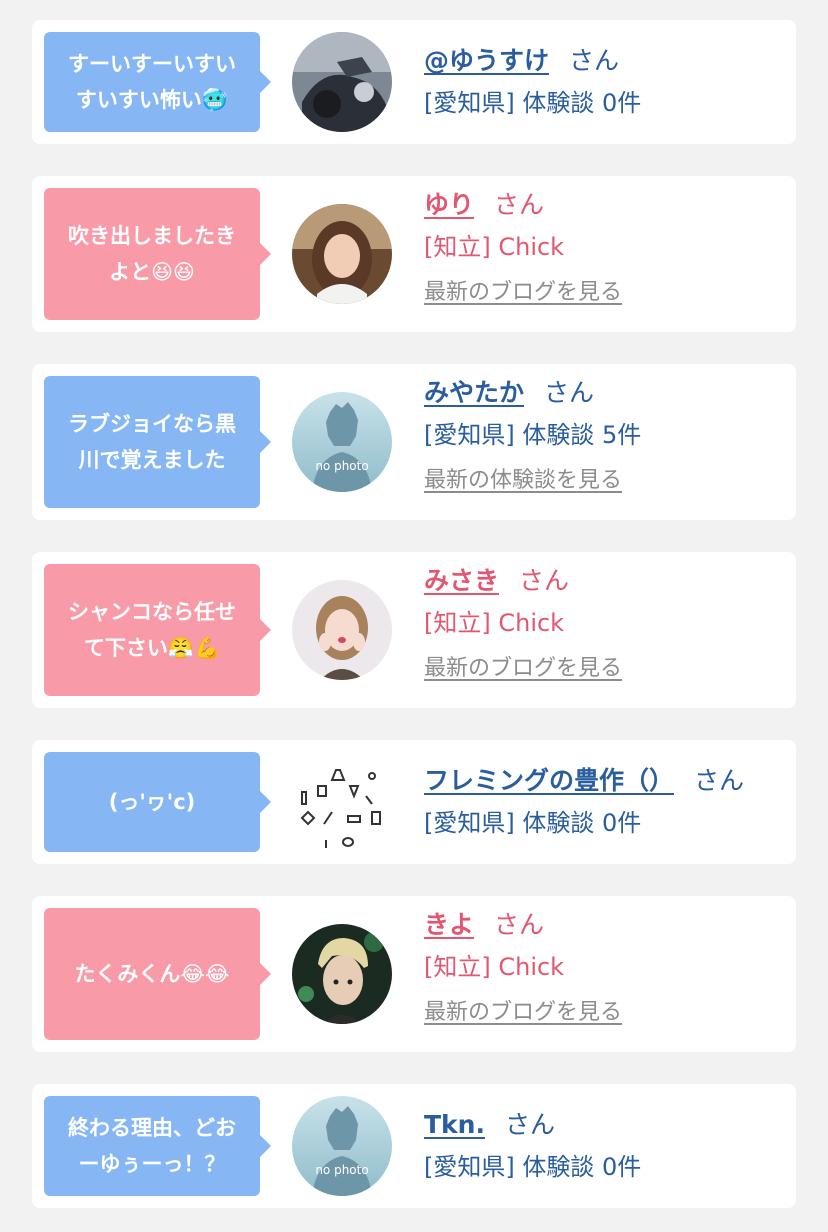 The image size is (828, 1232). What do you see at coordinates (605, 802) in the screenshot?
I see `user-info: フレミングの豊作（） さん [愛知県] 体験談 0件` at bounding box center [605, 802].